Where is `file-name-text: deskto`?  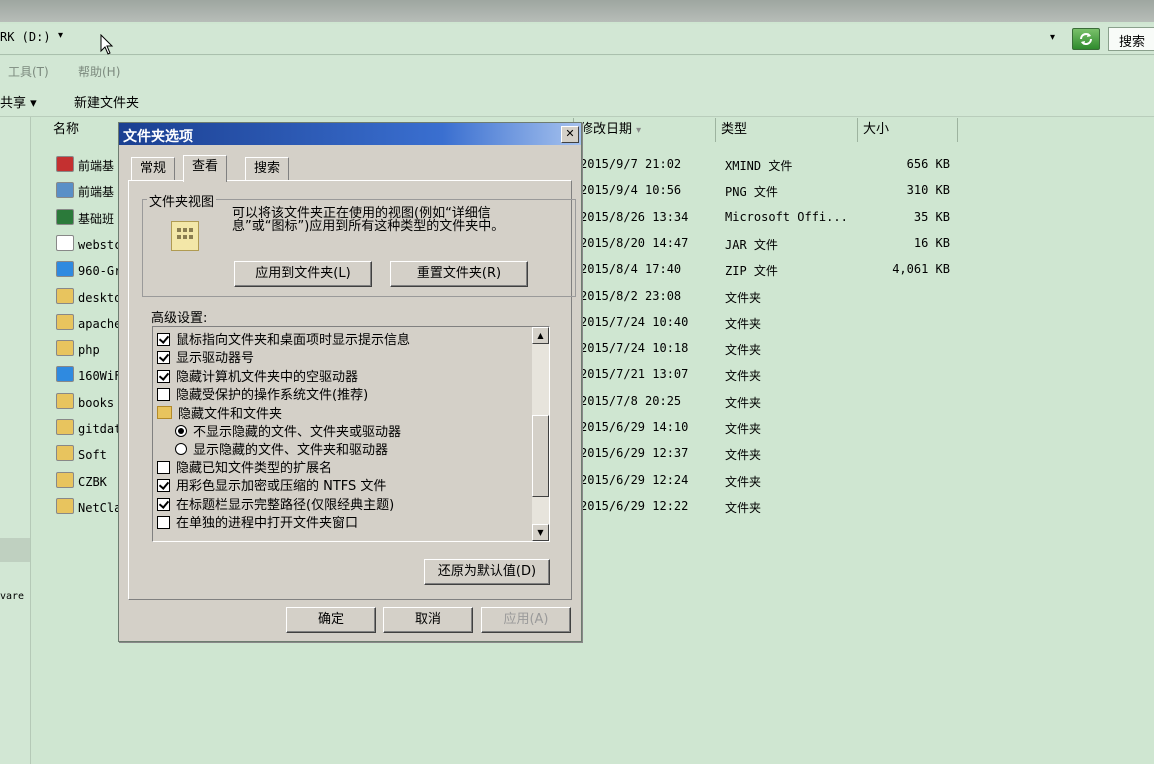 file-name-text: deskto is located at coordinates (100, 297).